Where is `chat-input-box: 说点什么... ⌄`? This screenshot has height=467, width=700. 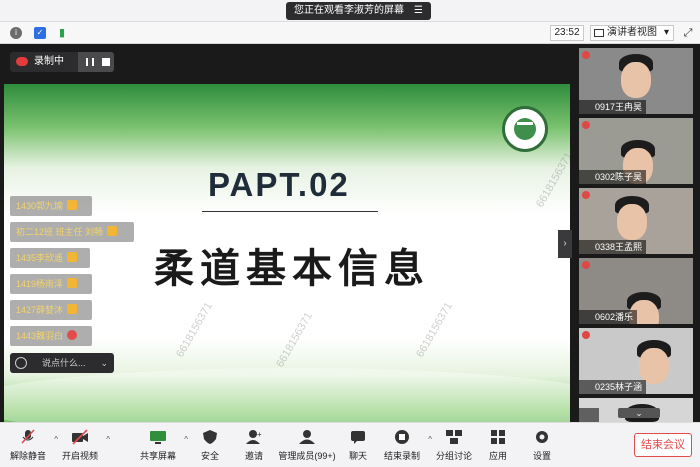 chat-input-box: 说点什么... ⌄ is located at coordinates (62, 363).